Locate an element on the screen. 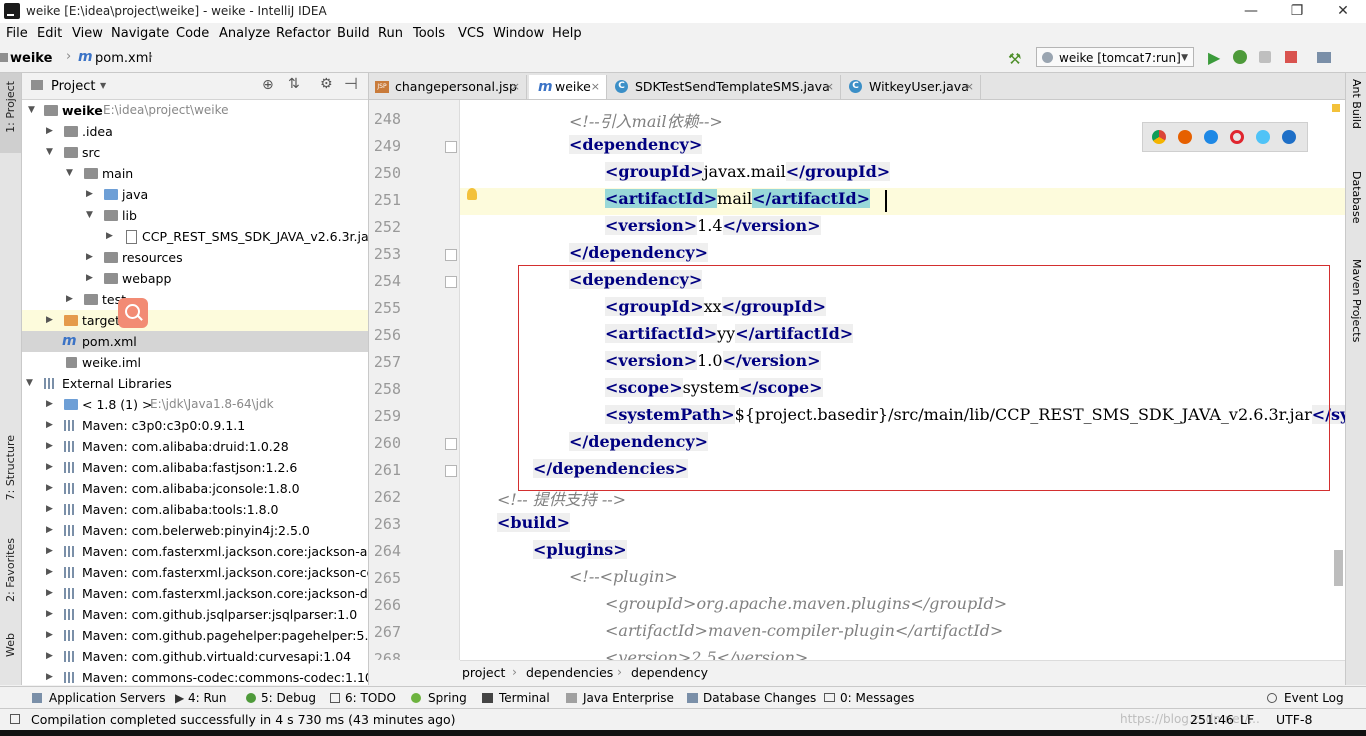 The image size is (1366, 736). tree-item-java: ▶ java is located at coordinates (195, 194).